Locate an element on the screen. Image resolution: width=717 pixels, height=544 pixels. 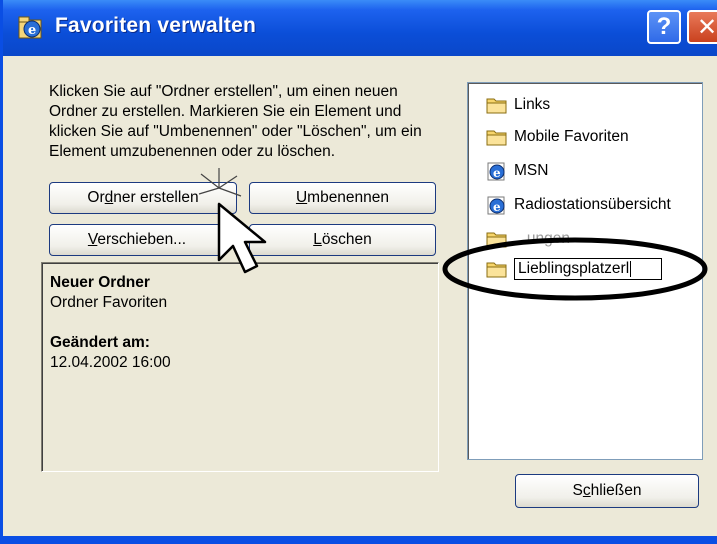
details-type: Ordner Favoriten is located at coordinates (109, 302).